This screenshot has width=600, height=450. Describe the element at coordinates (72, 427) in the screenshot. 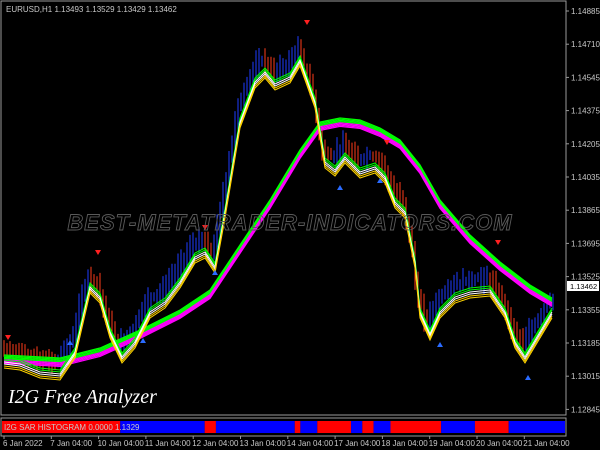

I see `subwindow-label: I2G SAR HISTOGRAM 0.0000 1.1329` at that location.